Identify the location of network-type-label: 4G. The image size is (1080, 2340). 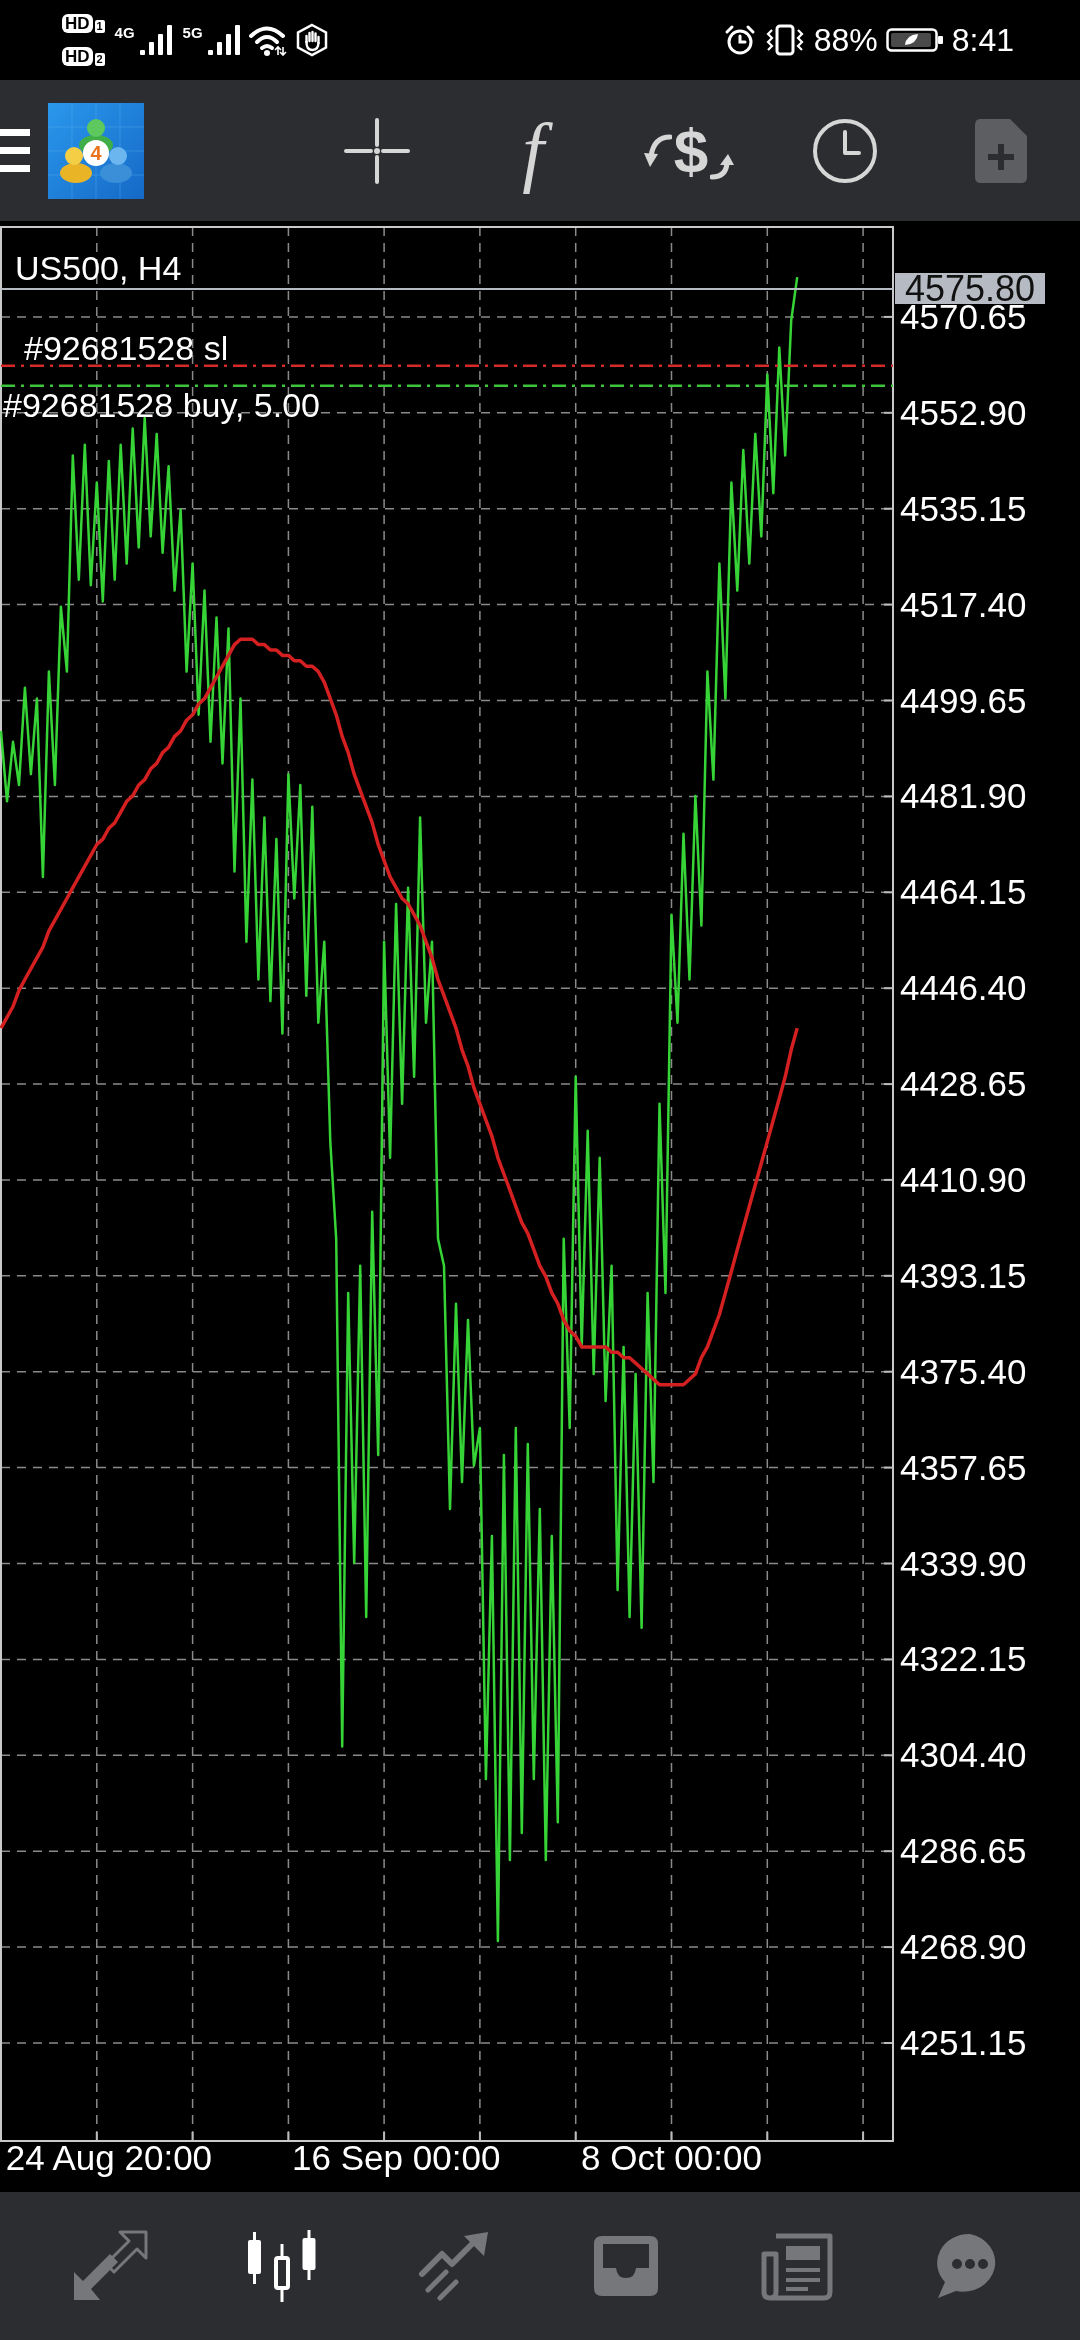
(124, 32).